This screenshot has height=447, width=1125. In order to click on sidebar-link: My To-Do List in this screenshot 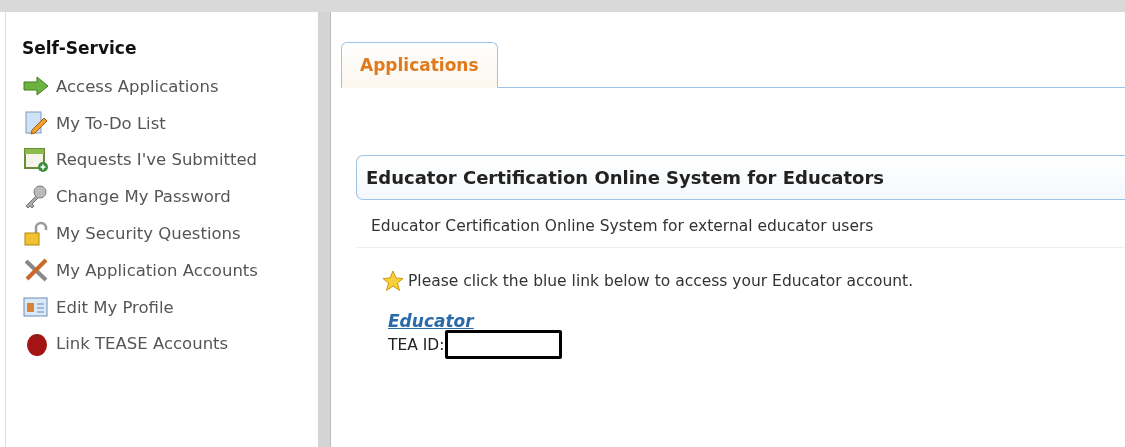, I will do `click(170, 123)`.